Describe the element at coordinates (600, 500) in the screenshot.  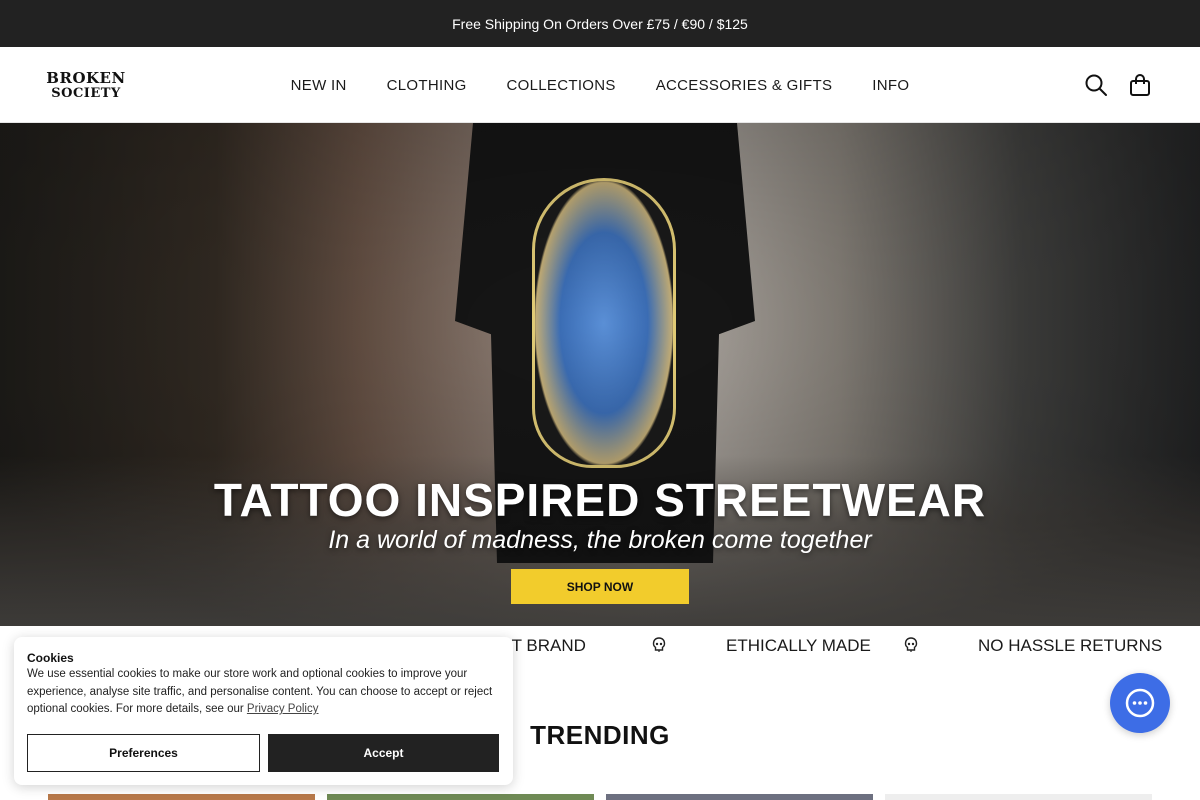
I see `hero-title: TATTOO INSPIRED STREETWEAR` at that location.